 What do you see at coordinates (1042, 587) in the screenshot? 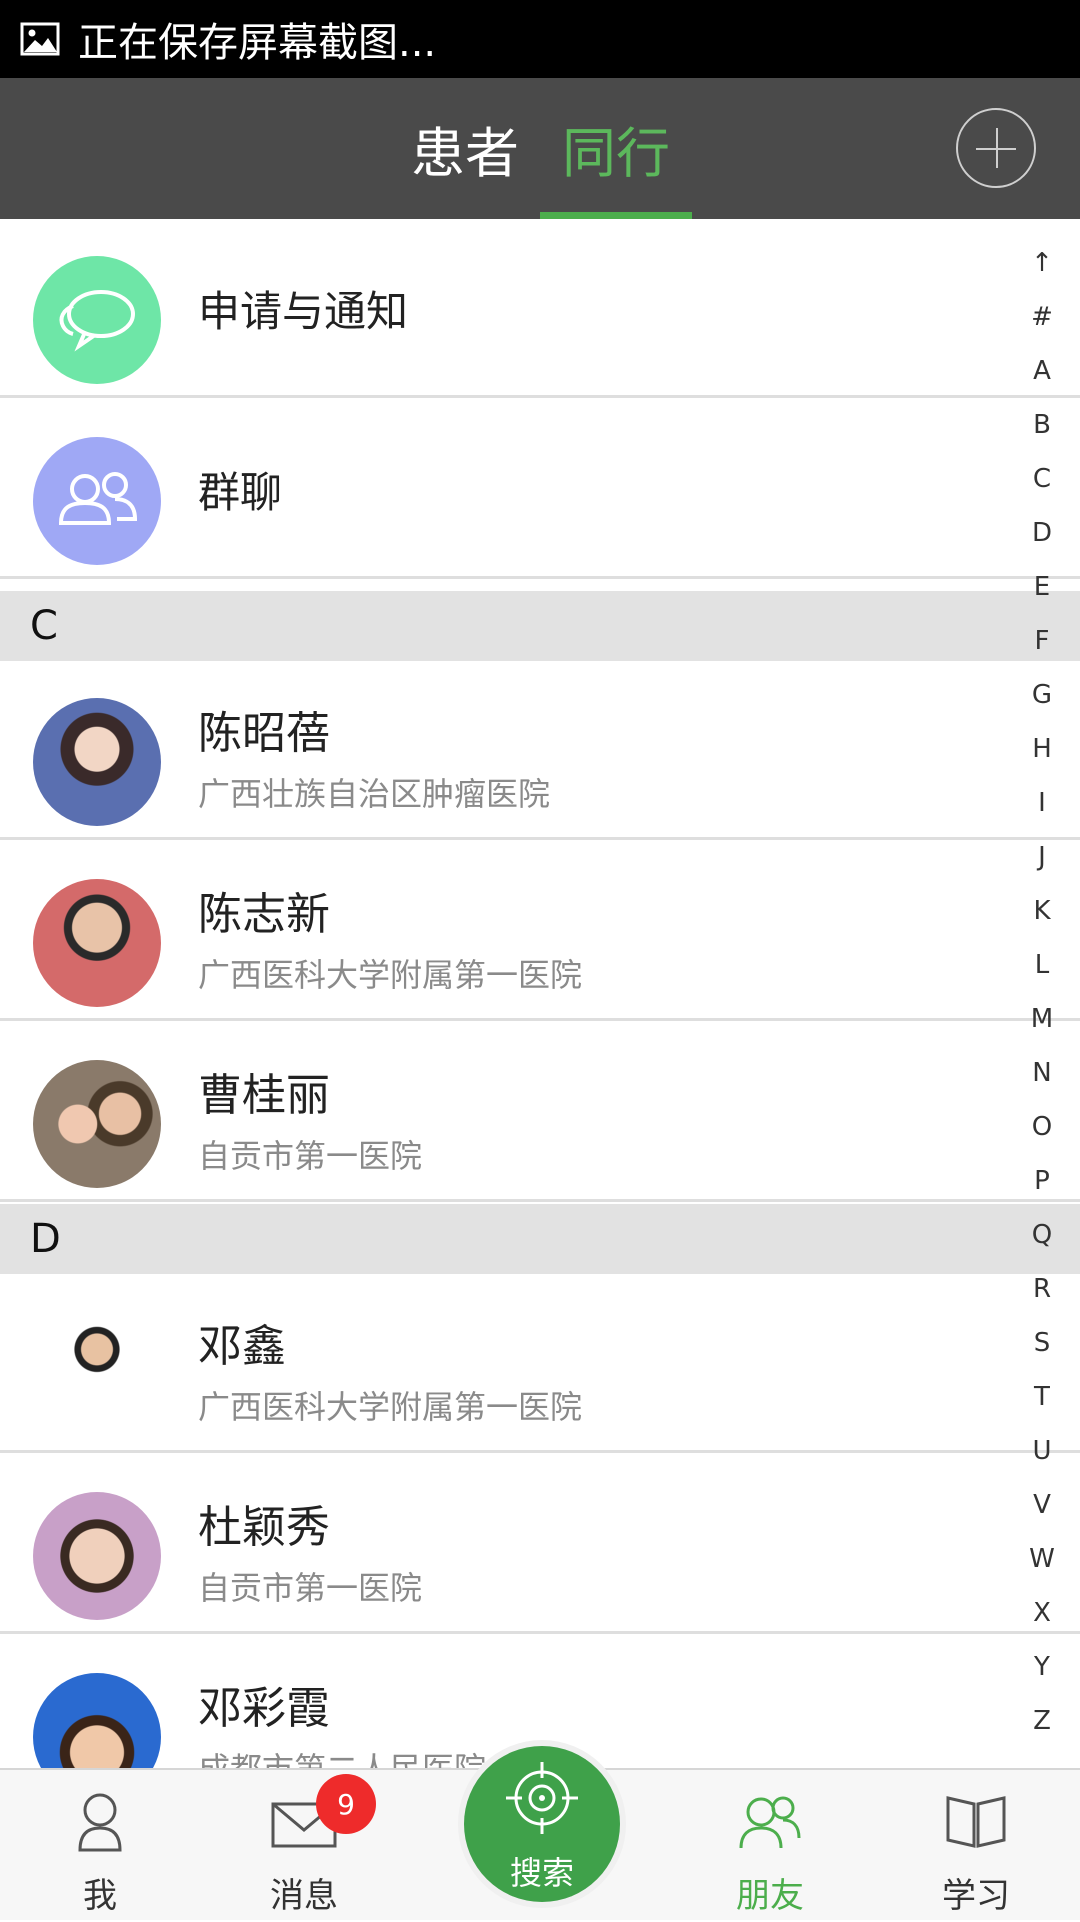
I see `index-letter: E` at bounding box center [1042, 587].